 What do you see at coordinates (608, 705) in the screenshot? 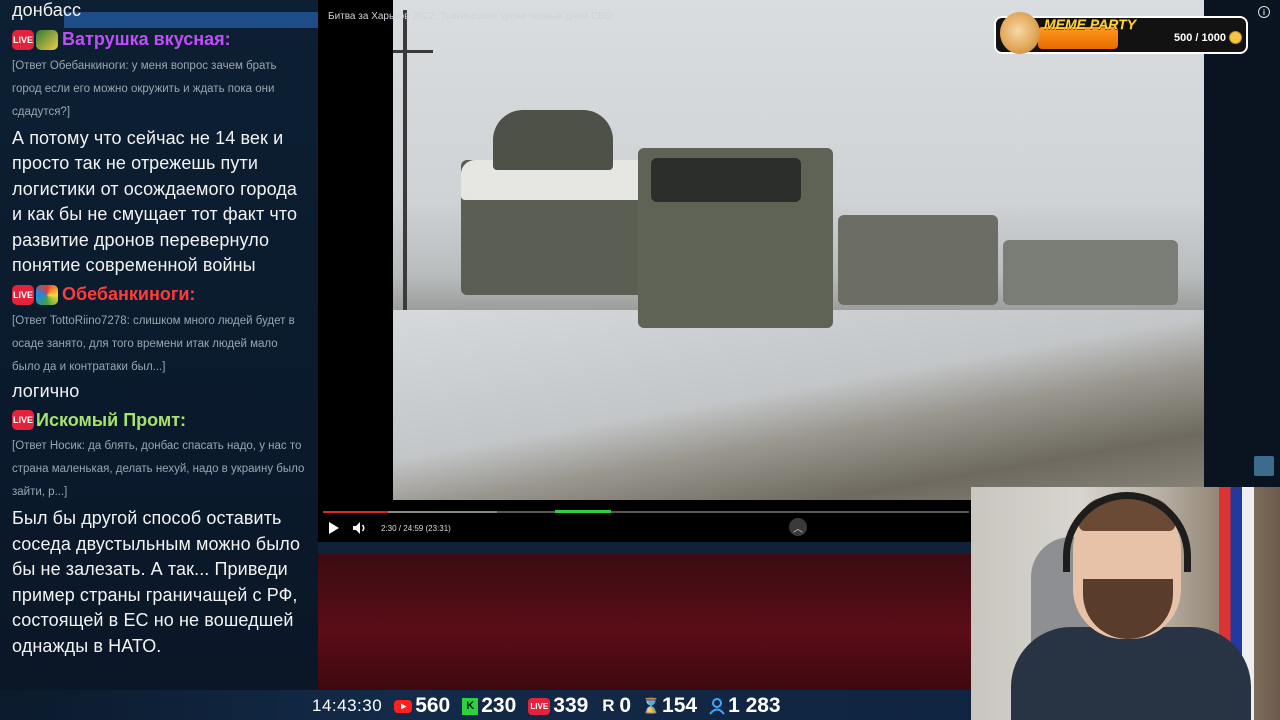
I see `rutube-icon: R` at bounding box center [608, 705].